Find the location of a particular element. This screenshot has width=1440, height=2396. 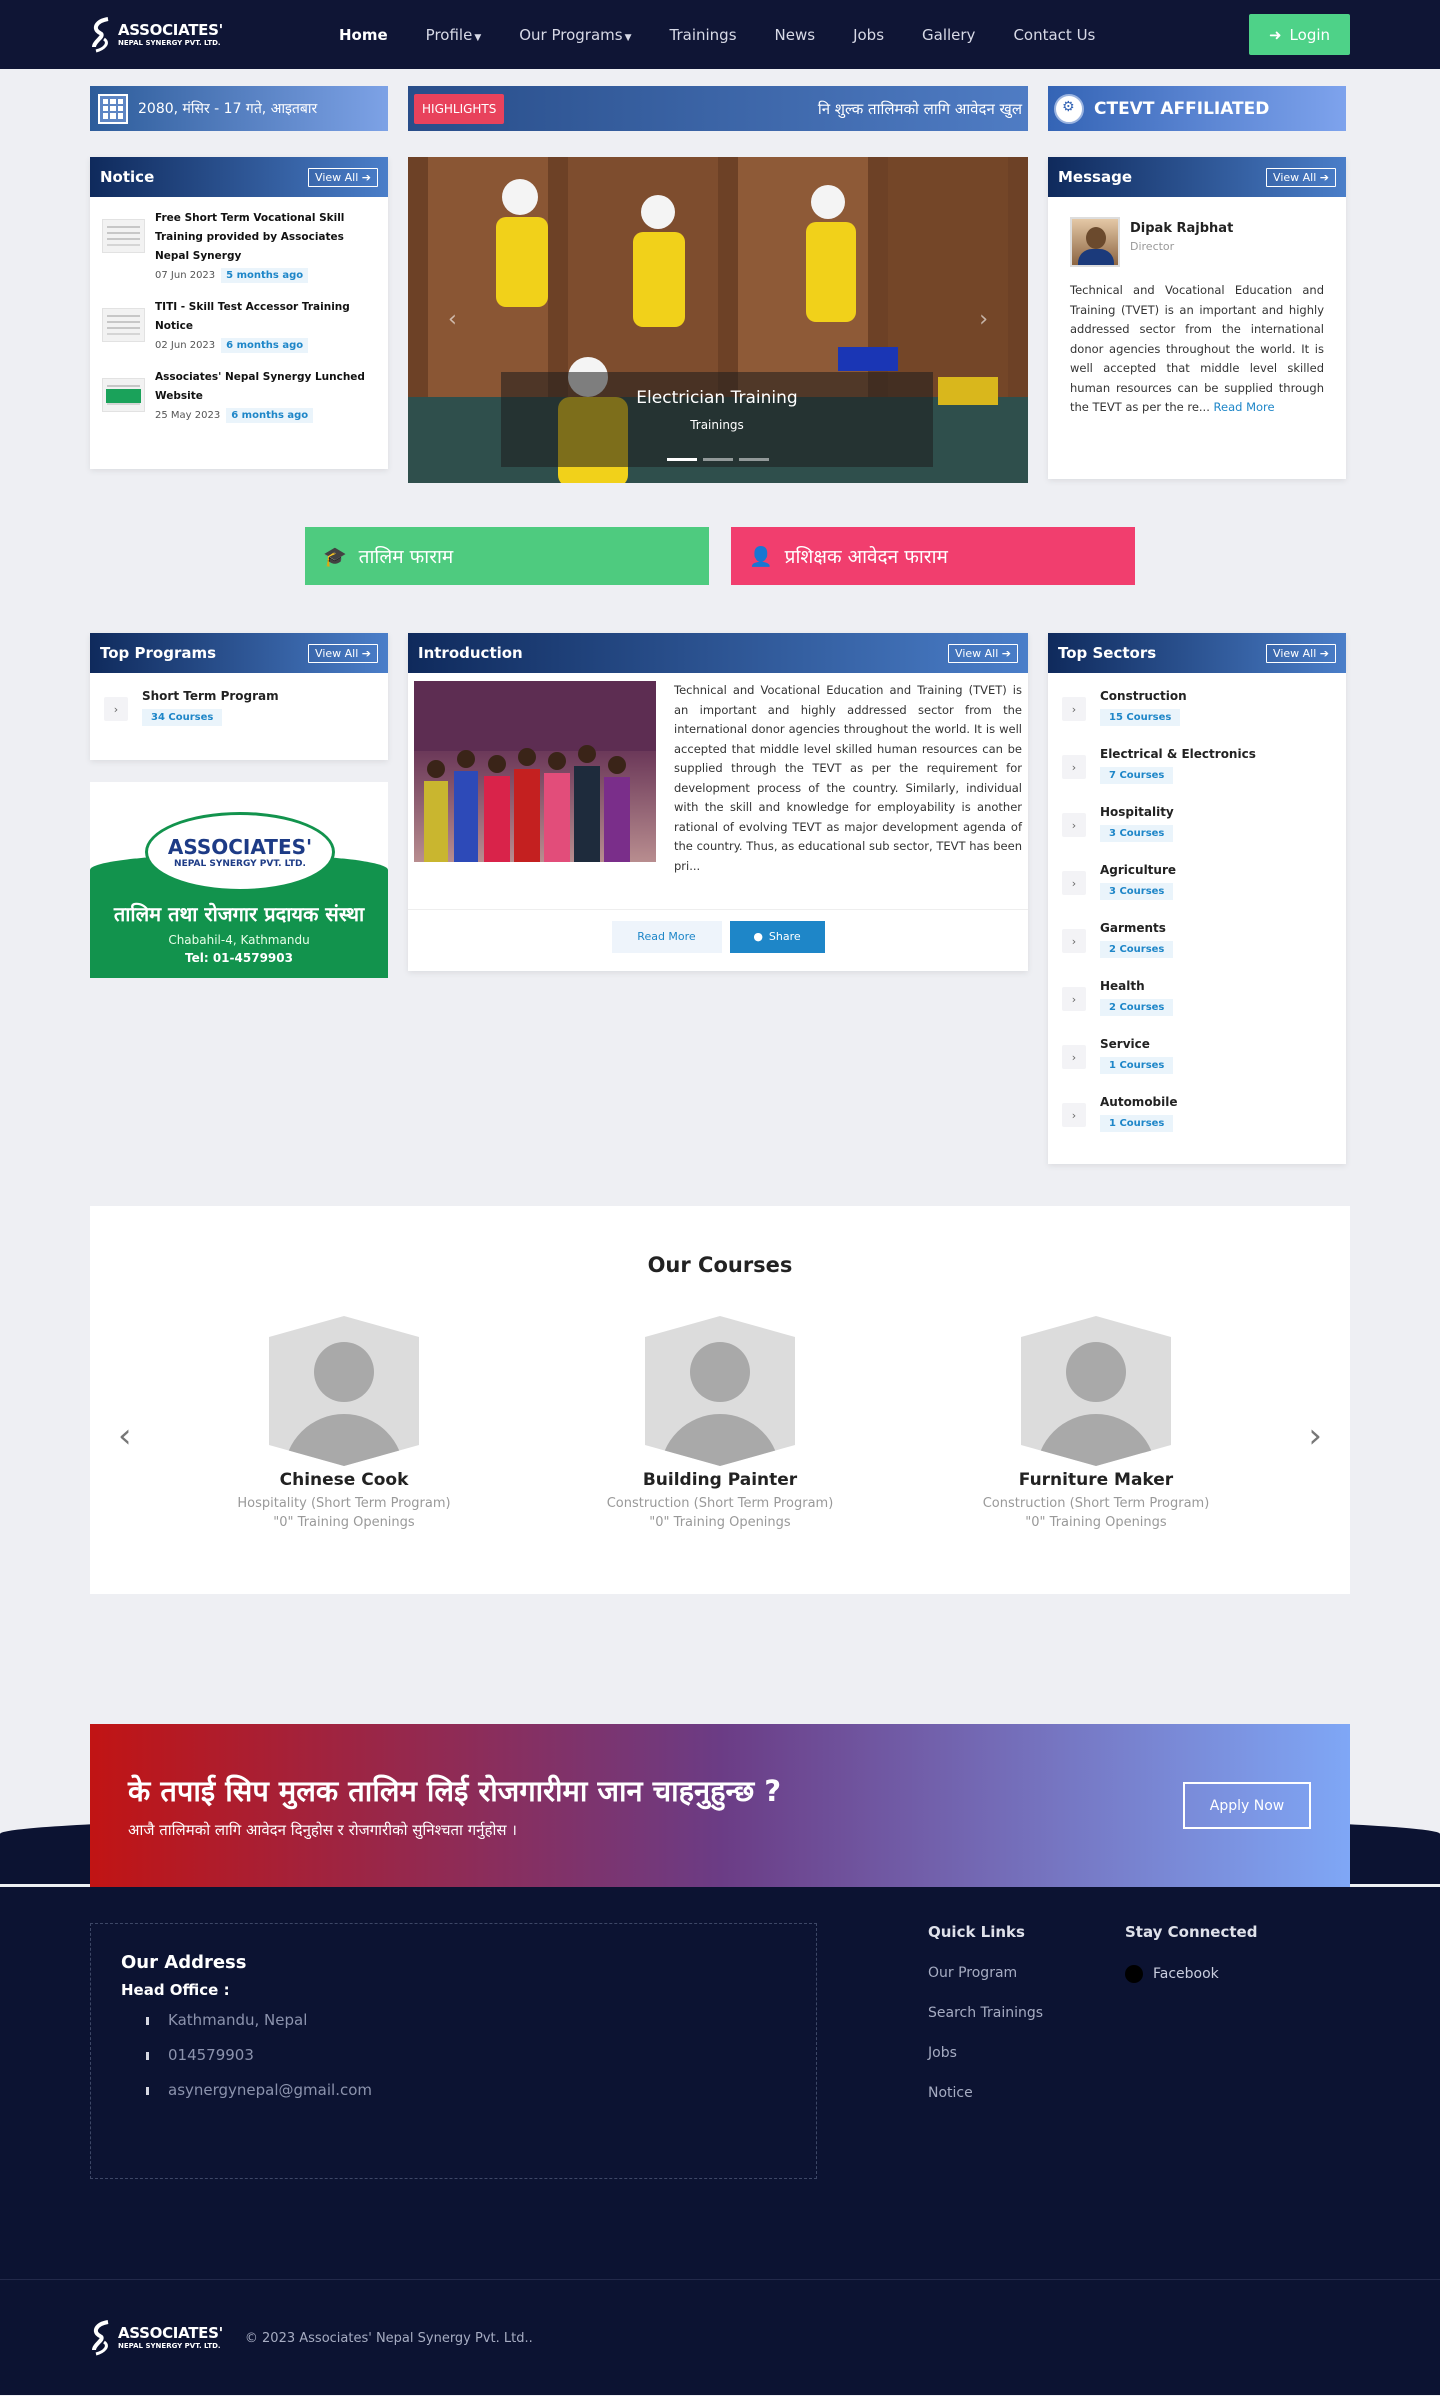

nav-news: News is located at coordinates (795, 35).